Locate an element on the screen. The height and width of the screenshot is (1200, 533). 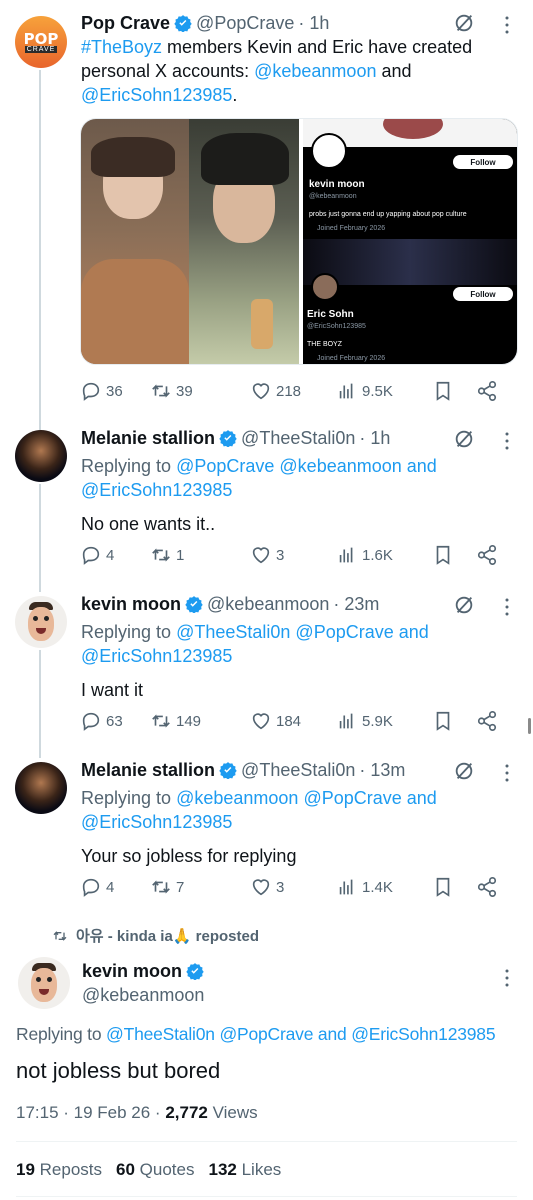
reply-button: 63 is located at coordinates (115, 721).